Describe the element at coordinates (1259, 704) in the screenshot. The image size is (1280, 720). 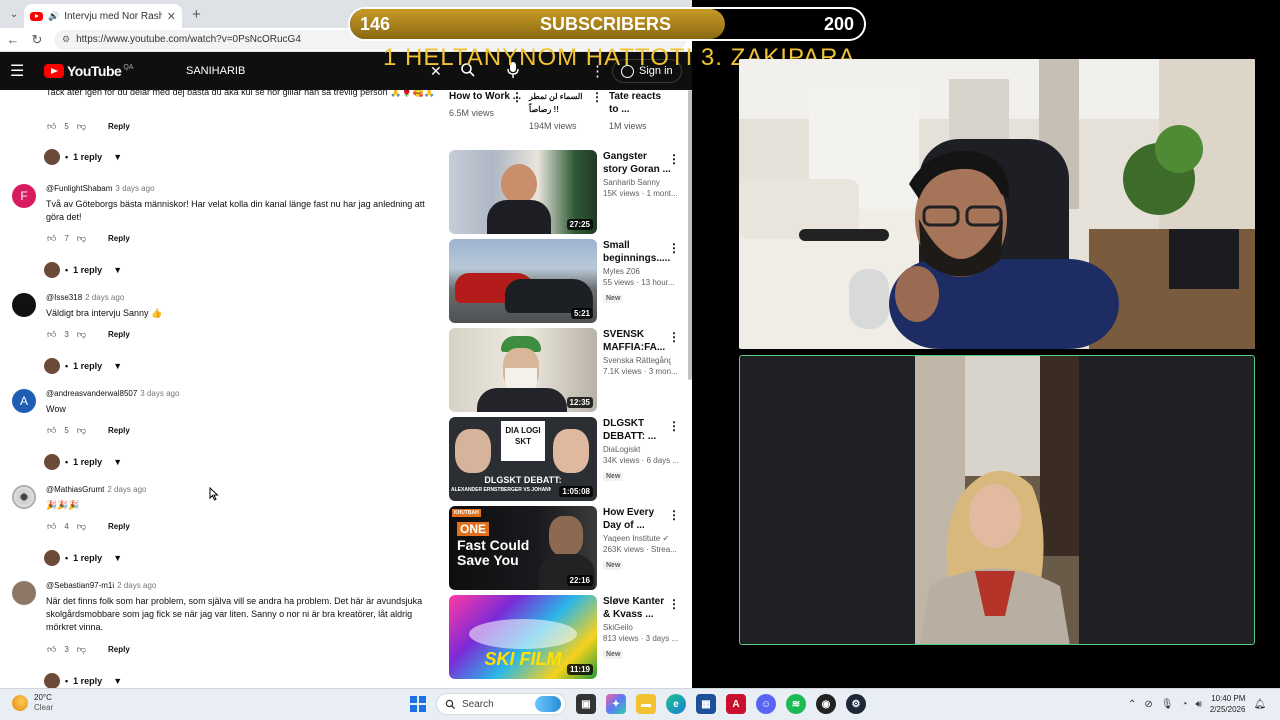
I see `notifications-icon: 🔔︎` at that location.